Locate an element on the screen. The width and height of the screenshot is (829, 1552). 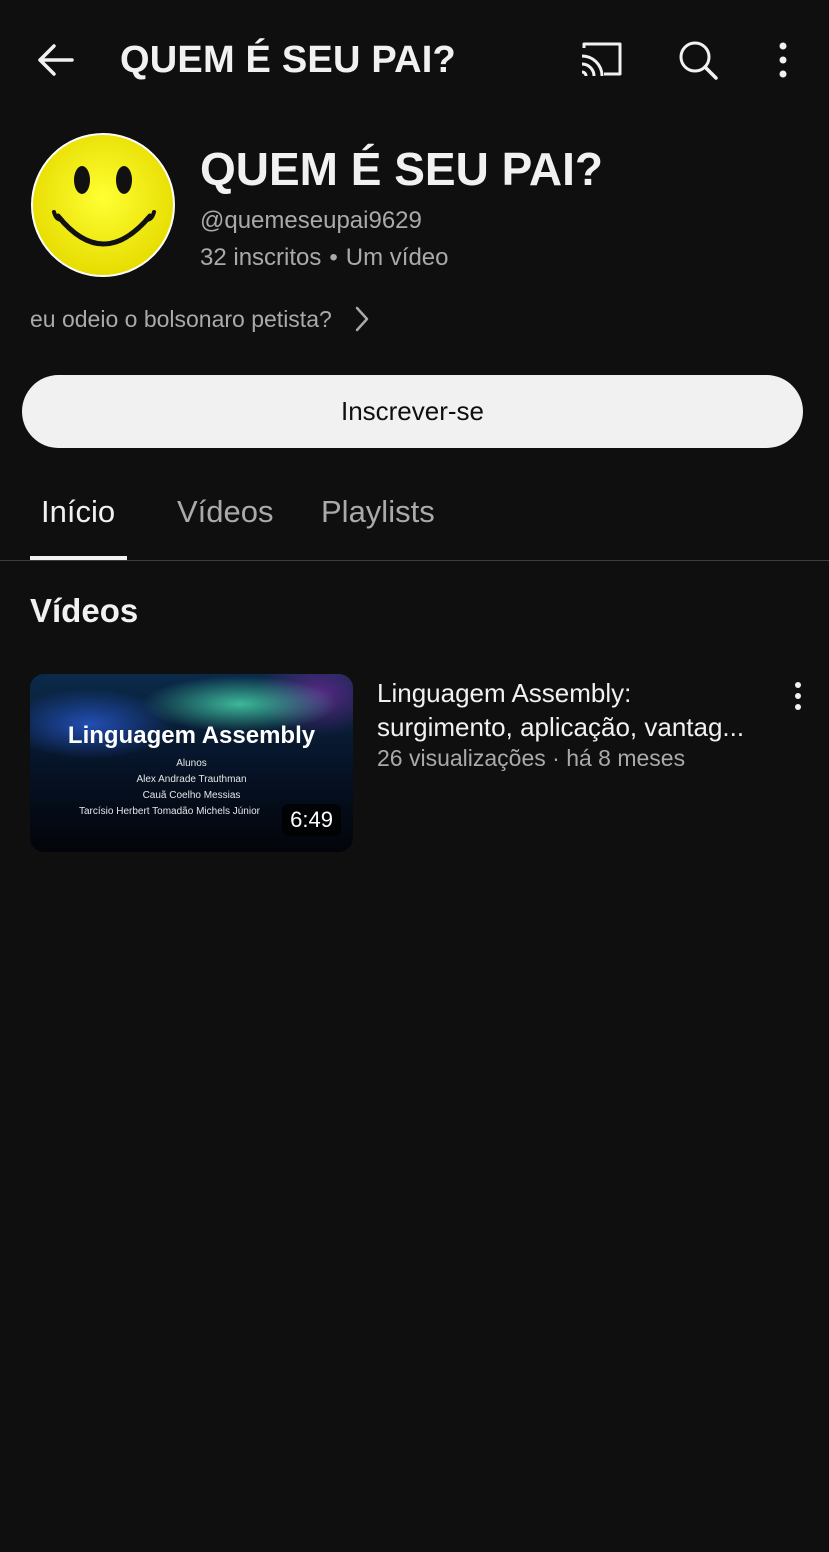
channel-name: QUEM É SEU PAI? is located at coordinates (401, 169).